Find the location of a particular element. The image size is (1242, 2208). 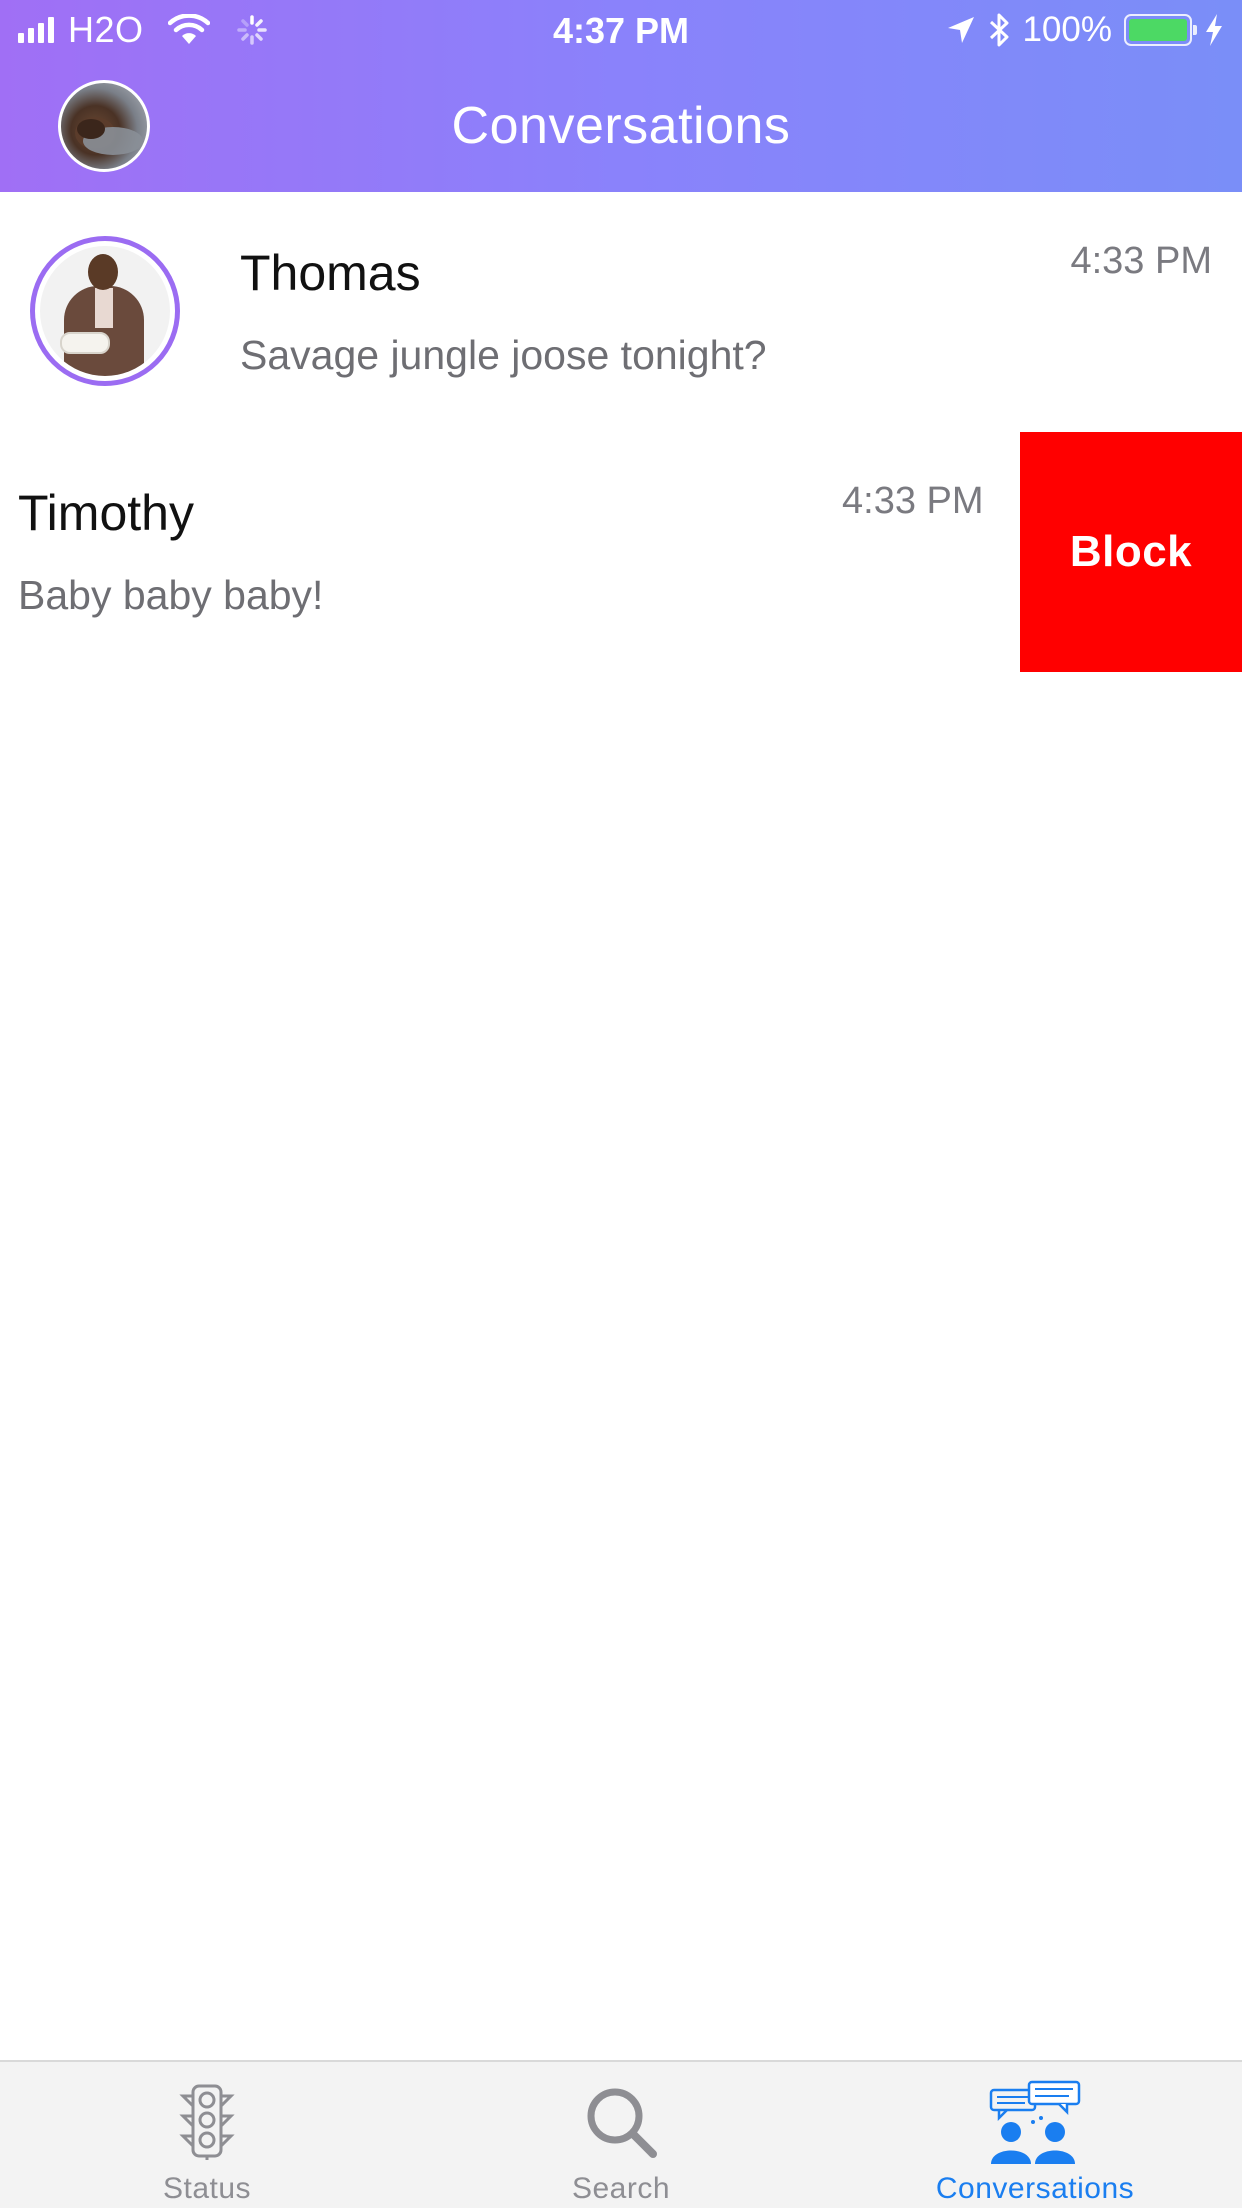

tab-search: Search is located at coordinates (621, 2135).